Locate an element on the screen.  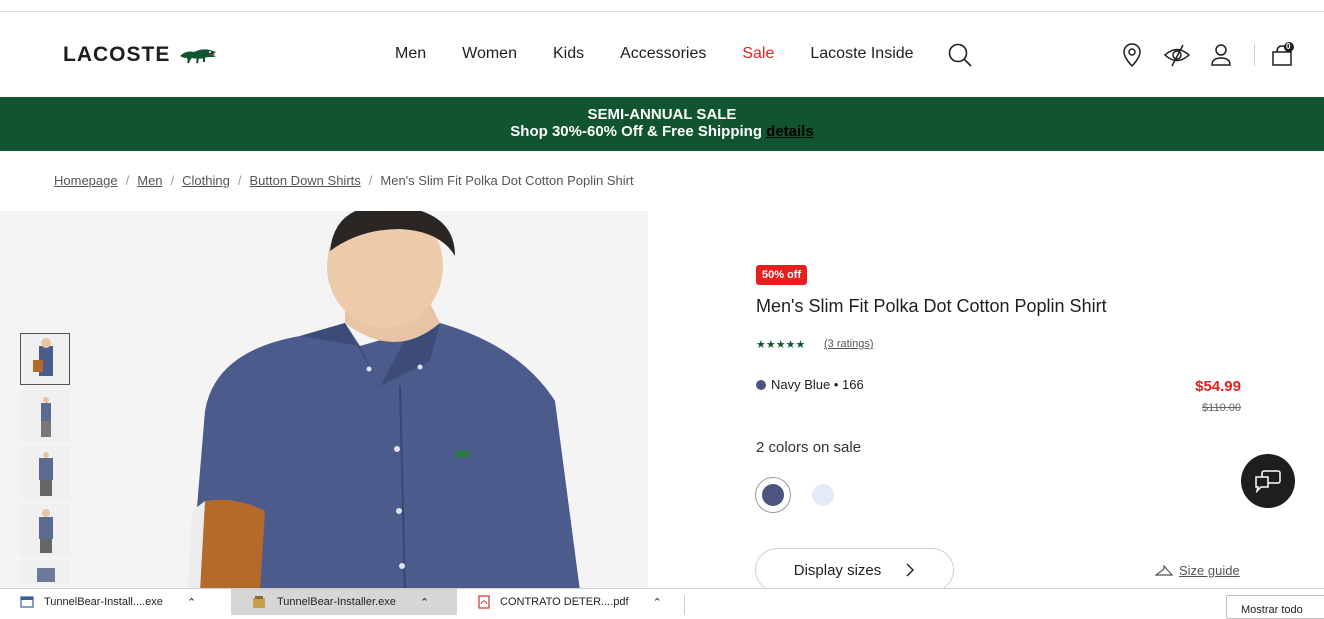
swatch-light-blue-fill is located at coordinates (823, 495).